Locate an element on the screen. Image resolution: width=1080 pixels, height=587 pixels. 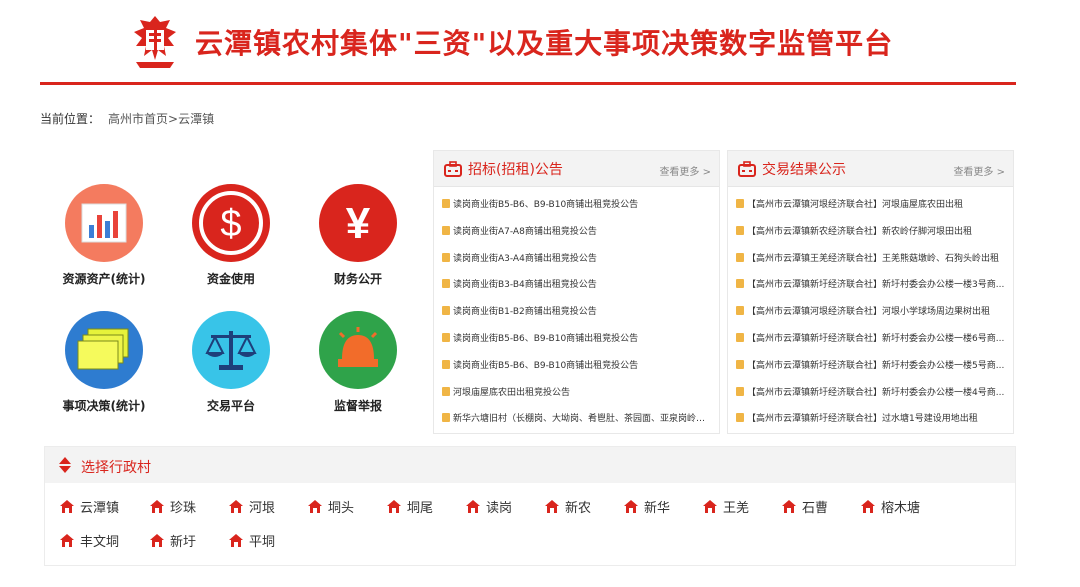
breadcrumb: 当前位置： 高州市首页>云潭镇 is located at coordinates (127, 118).